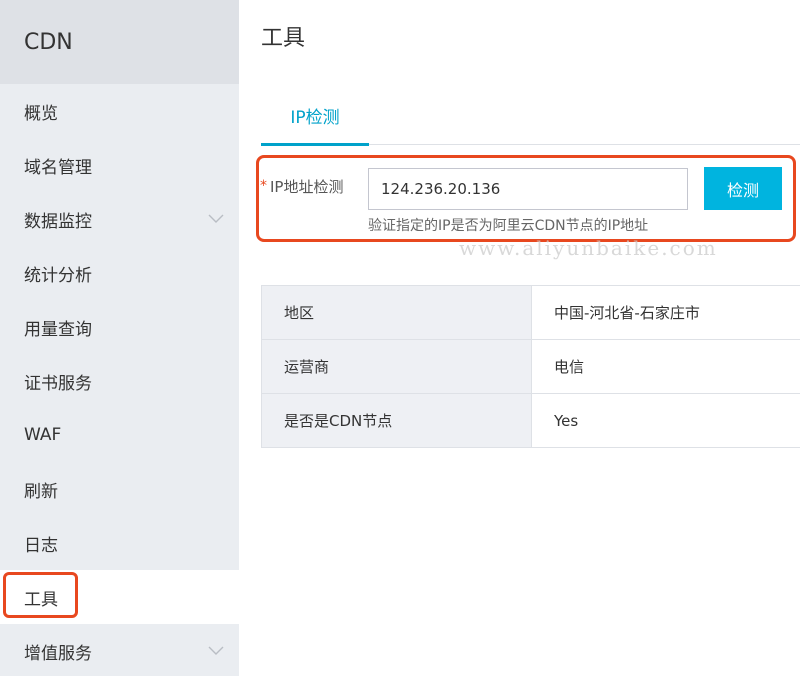  What do you see at coordinates (283, 38) in the screenshot?
I see `page-title: 工具` at bounding box center [283, 38].